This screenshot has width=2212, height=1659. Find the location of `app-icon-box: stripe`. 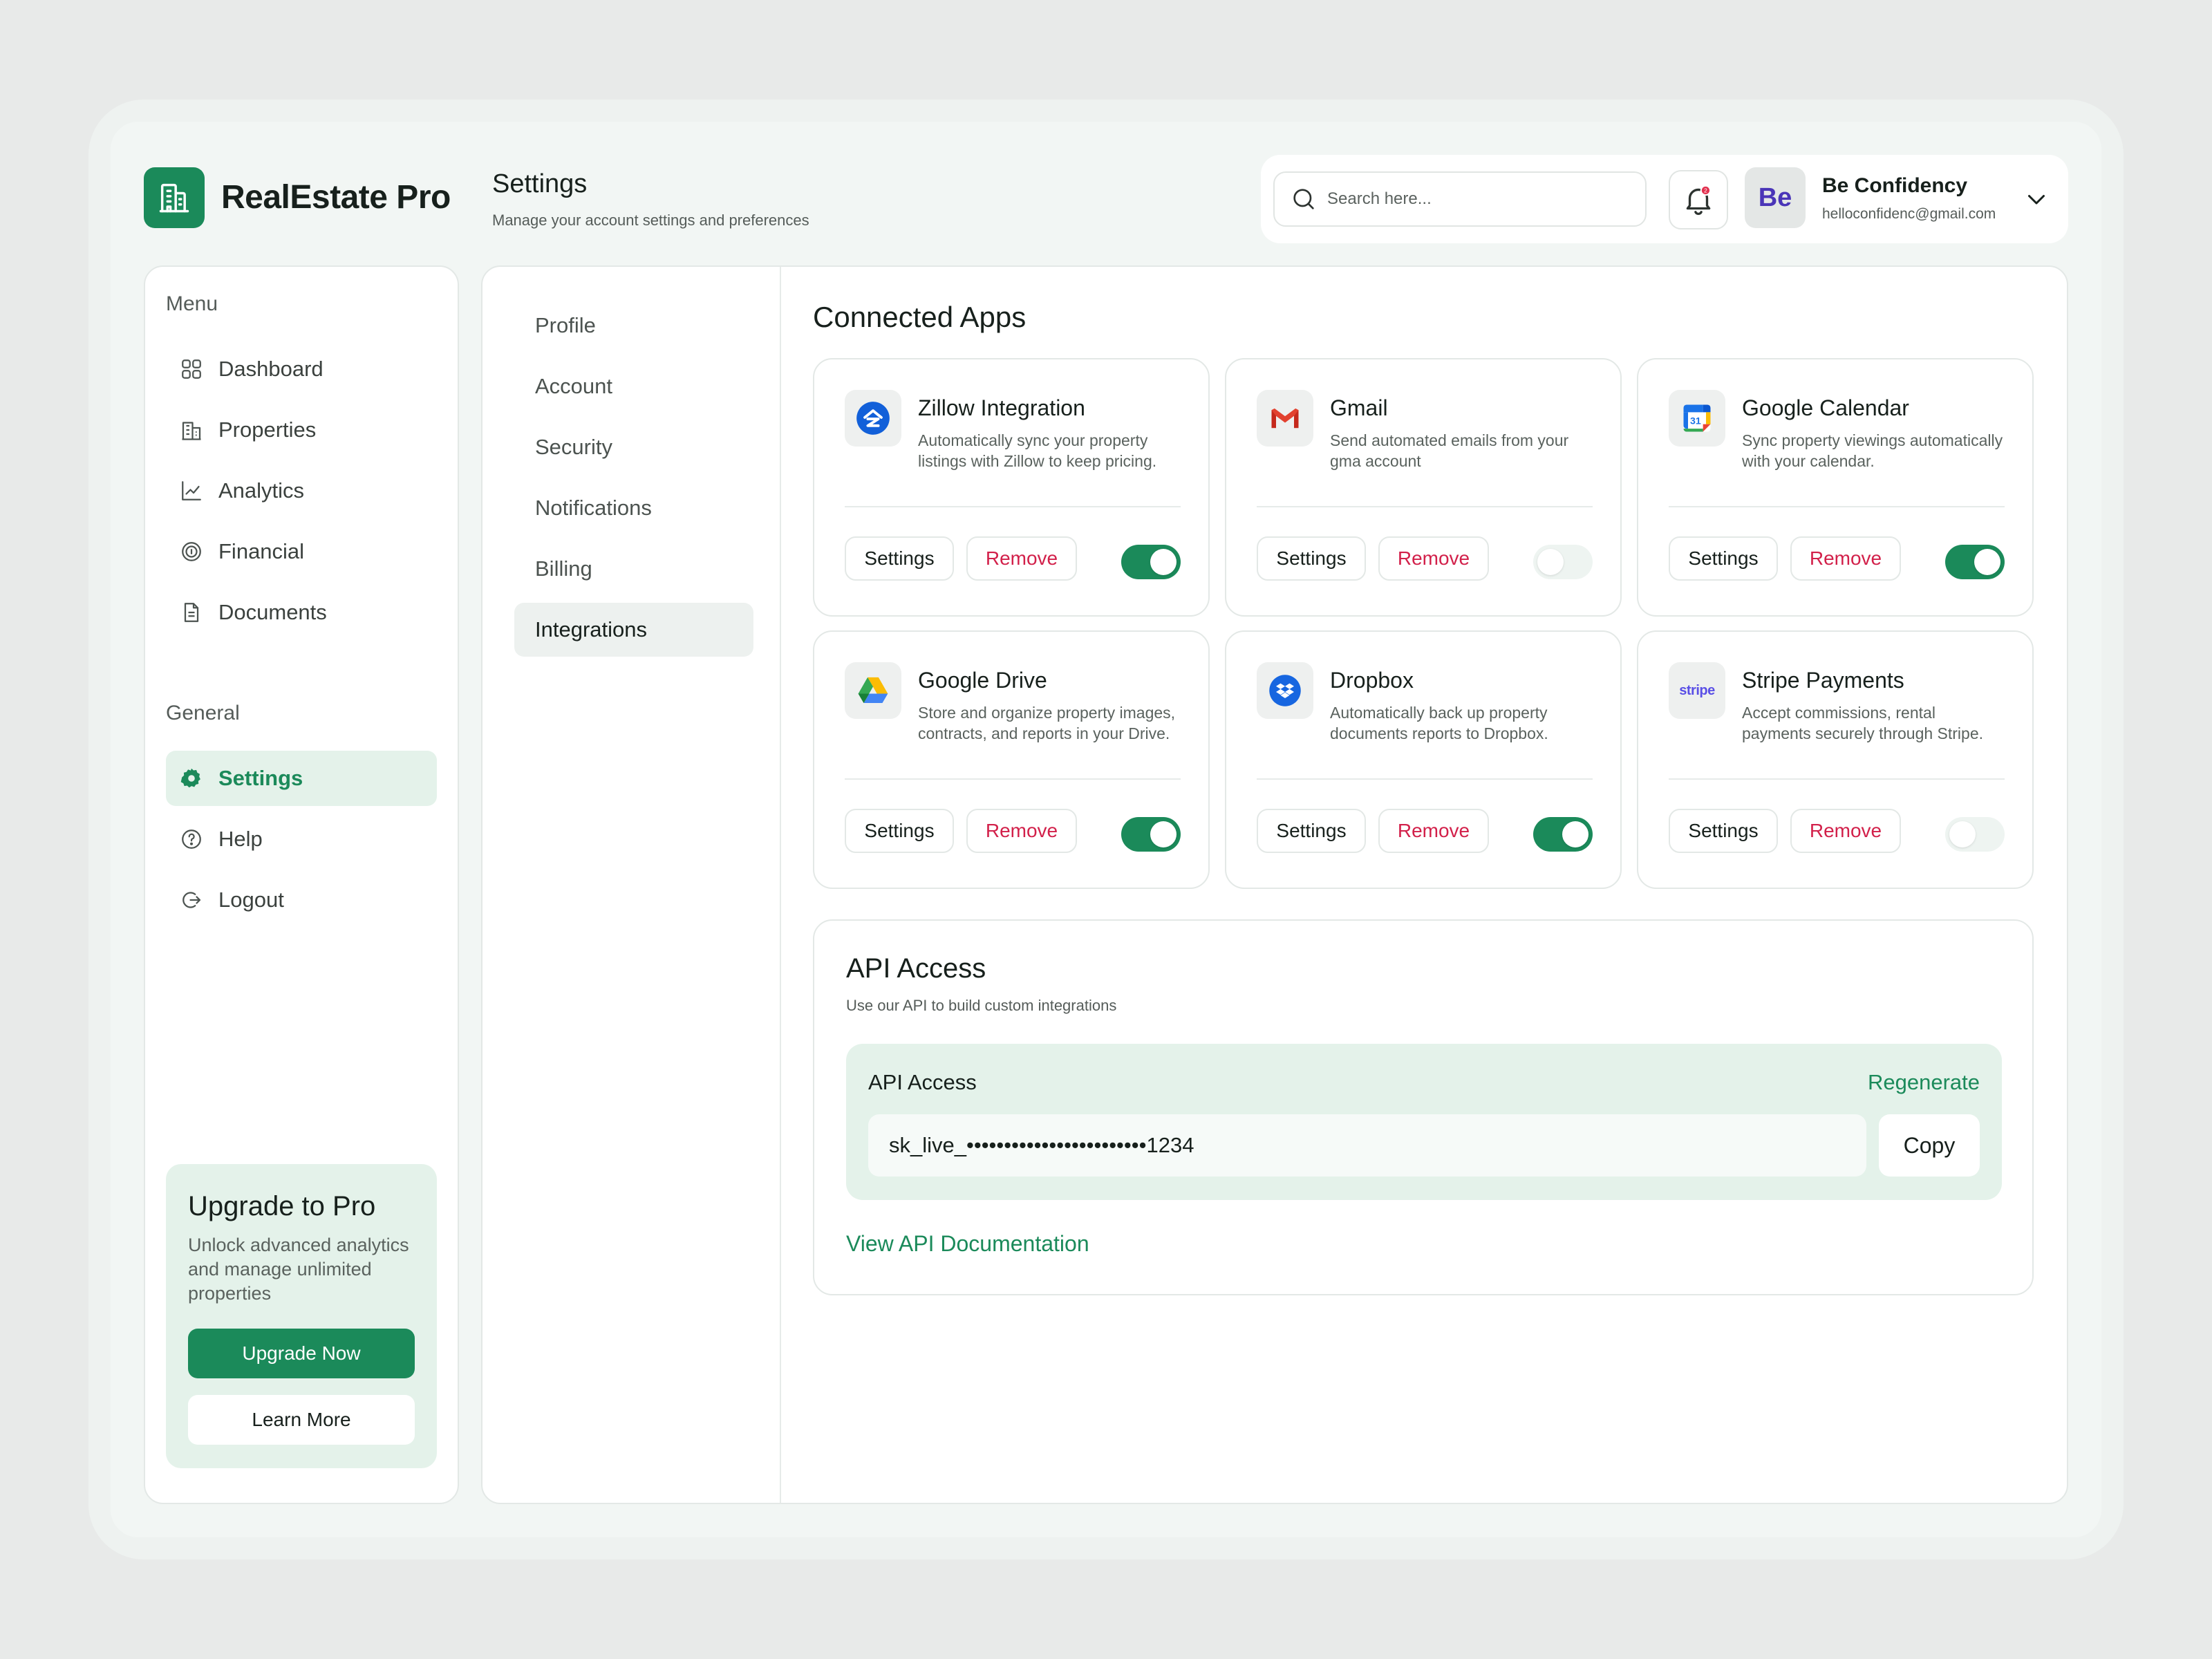

app-icon-box: stripe is located at coordinates (1697, 691).